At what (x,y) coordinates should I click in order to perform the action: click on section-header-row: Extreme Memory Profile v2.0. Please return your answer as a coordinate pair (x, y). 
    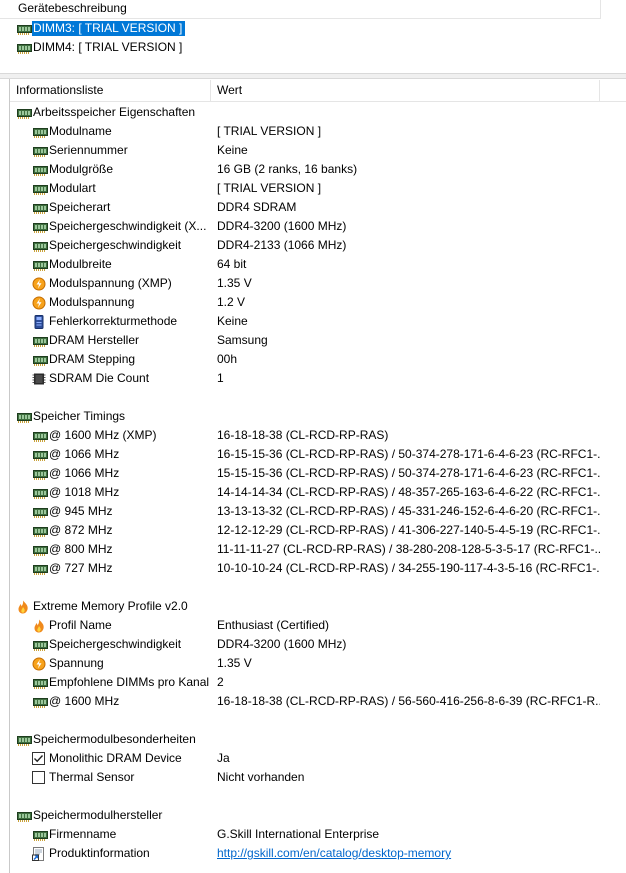
    Looking at the image, I should click on (305, 606).